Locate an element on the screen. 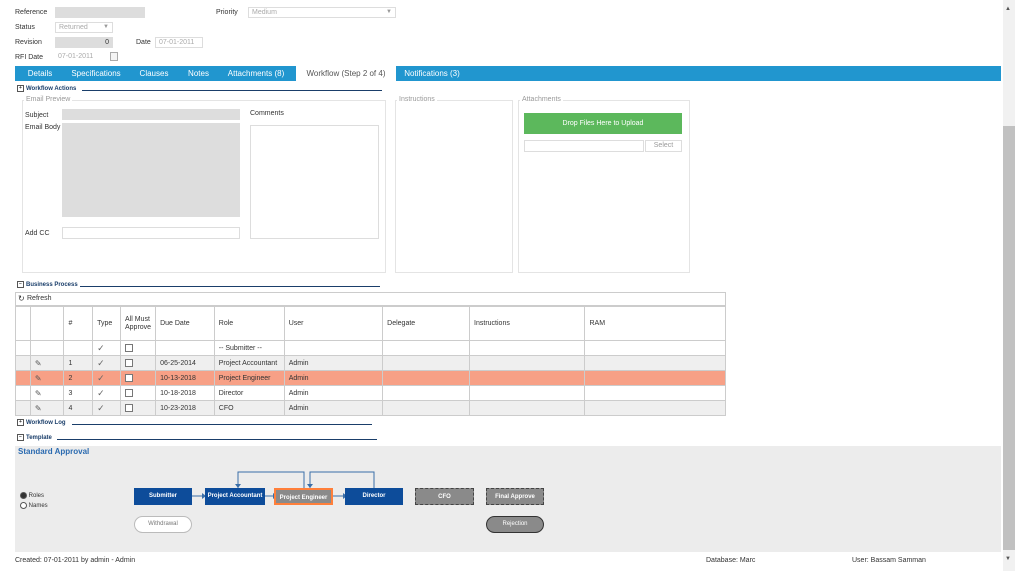 The height and width of the screenshot is (571, 1024). flow-connectors is located at coordinates (283, 485).